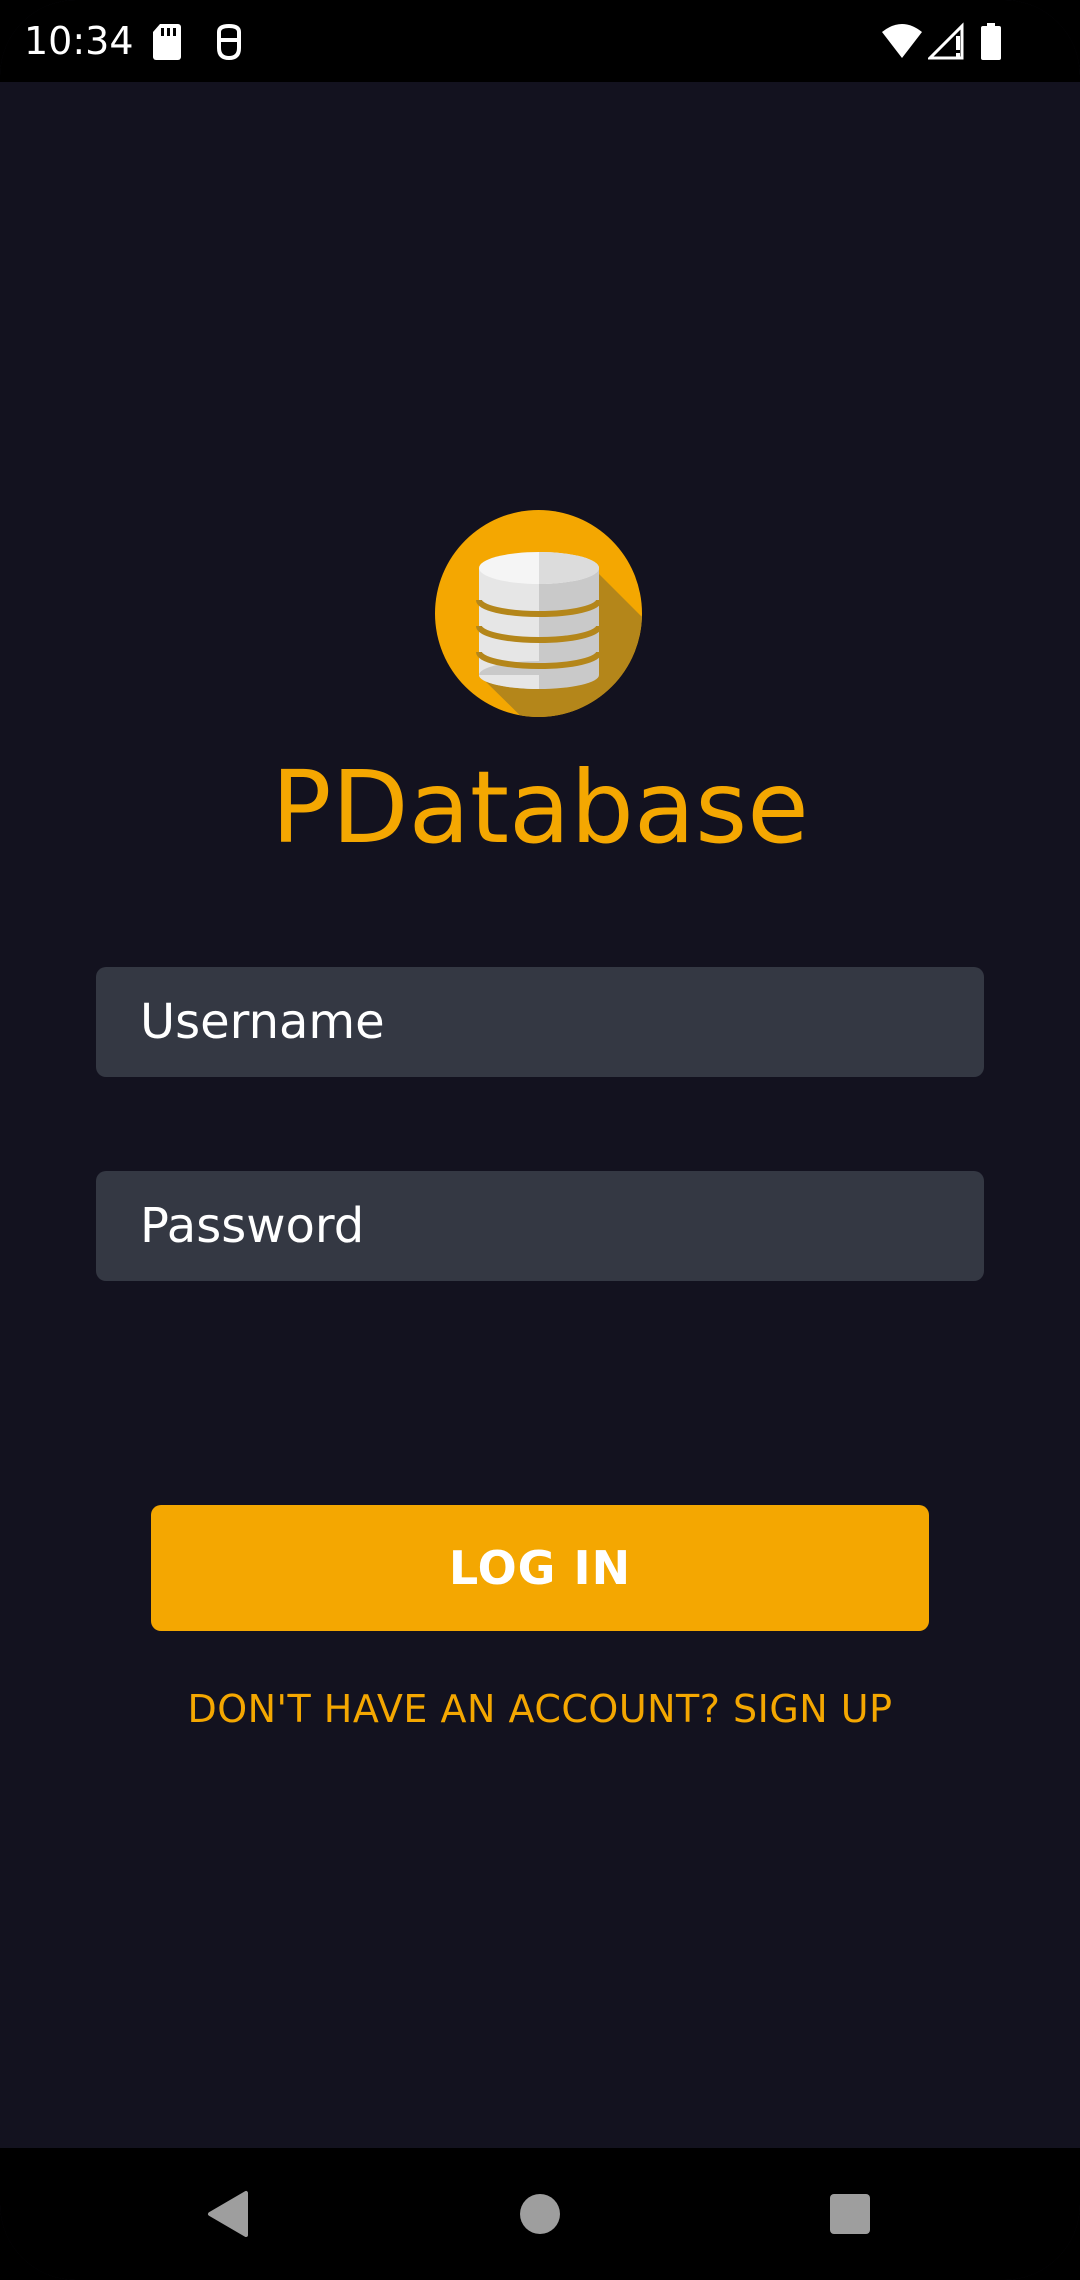 The width and height of the screenshot is (1080, 2280). Describe the element at coordinates (540, 41) in the screenshot. I see `status-bar: 10:34` at that location.